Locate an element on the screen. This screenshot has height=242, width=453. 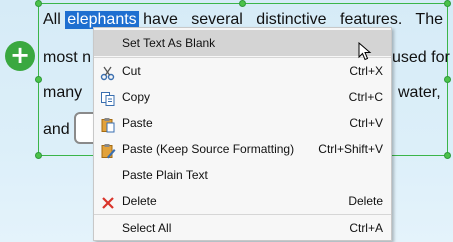
add-button: + is located at coordinates (20, 56).